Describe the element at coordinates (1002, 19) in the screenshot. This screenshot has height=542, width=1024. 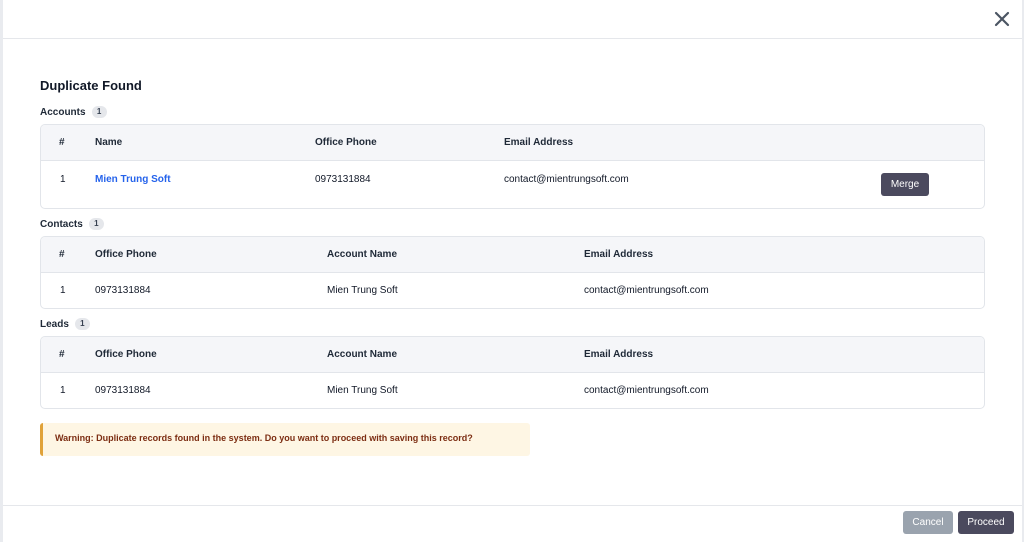
I see `close-icon` at that location.